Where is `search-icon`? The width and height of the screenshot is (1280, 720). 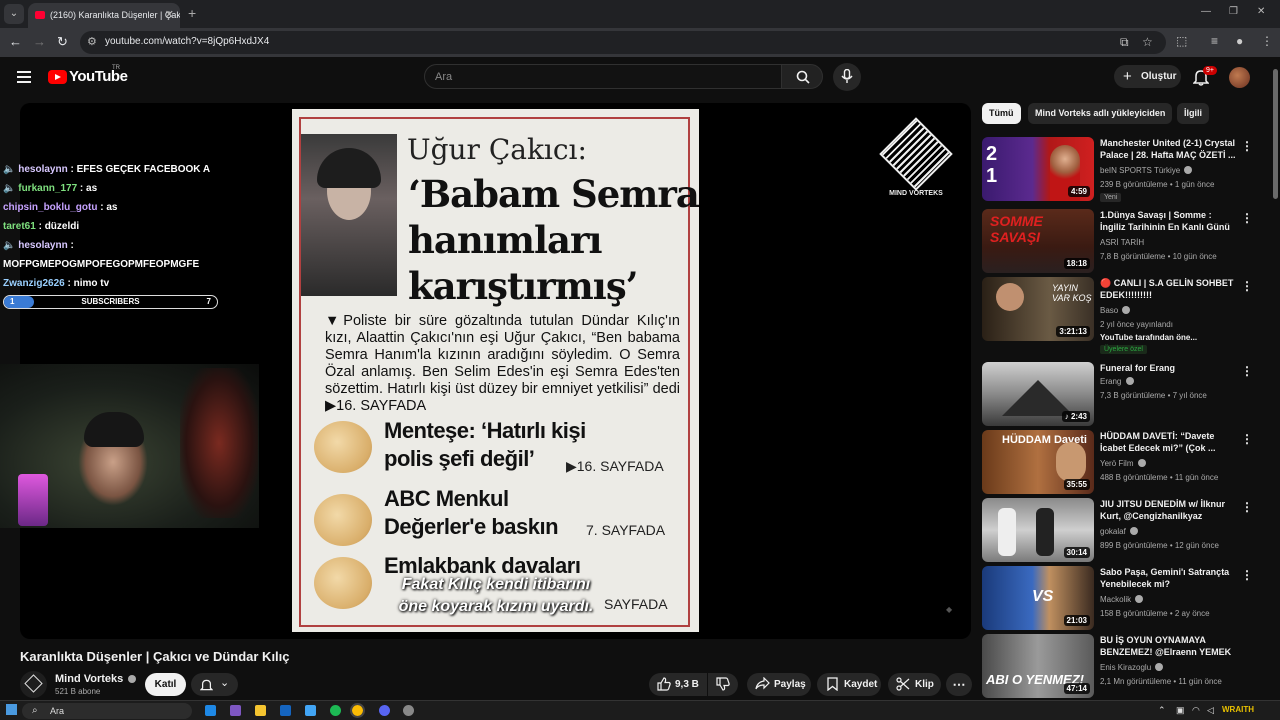
search-icon is located at coordinates (803, 77).